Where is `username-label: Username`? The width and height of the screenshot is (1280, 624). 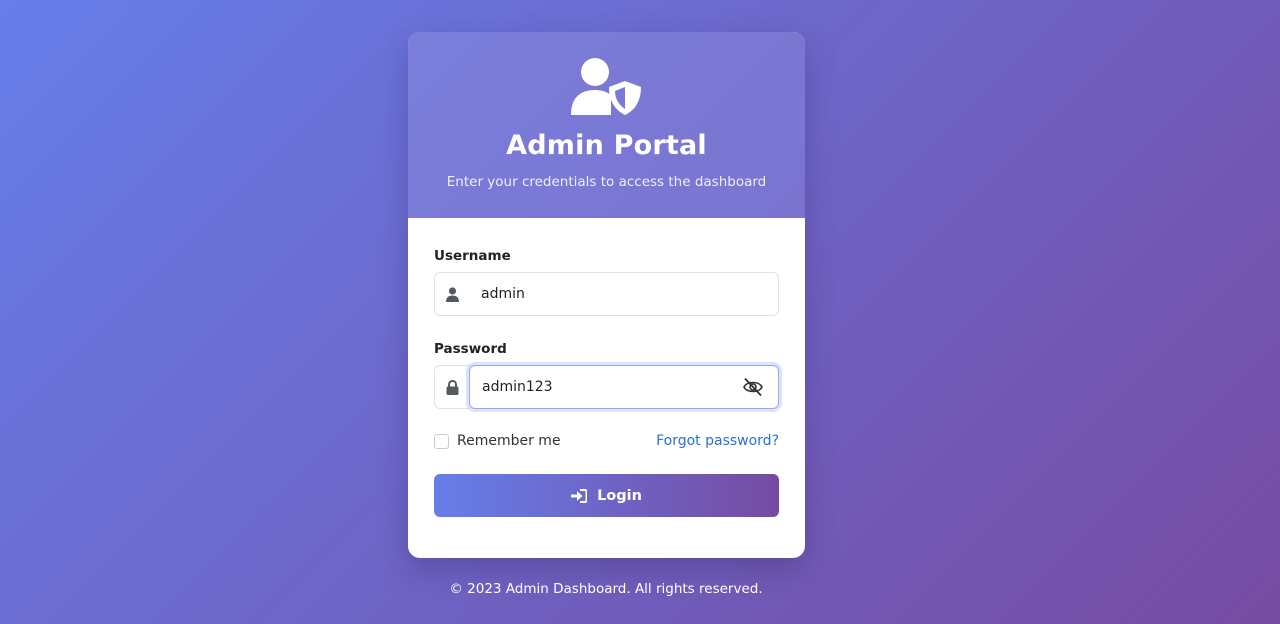 username-label: Username is located at coordinates (472, 256).